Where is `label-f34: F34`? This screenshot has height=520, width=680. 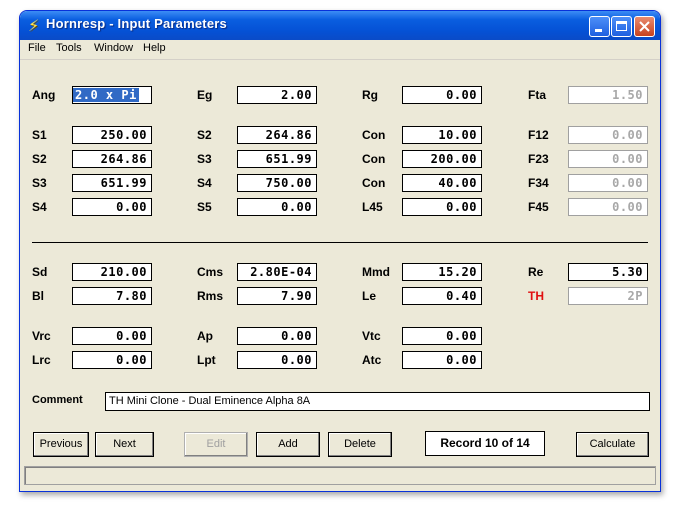
label-f34: F34 is located at coordinates (538, 183).